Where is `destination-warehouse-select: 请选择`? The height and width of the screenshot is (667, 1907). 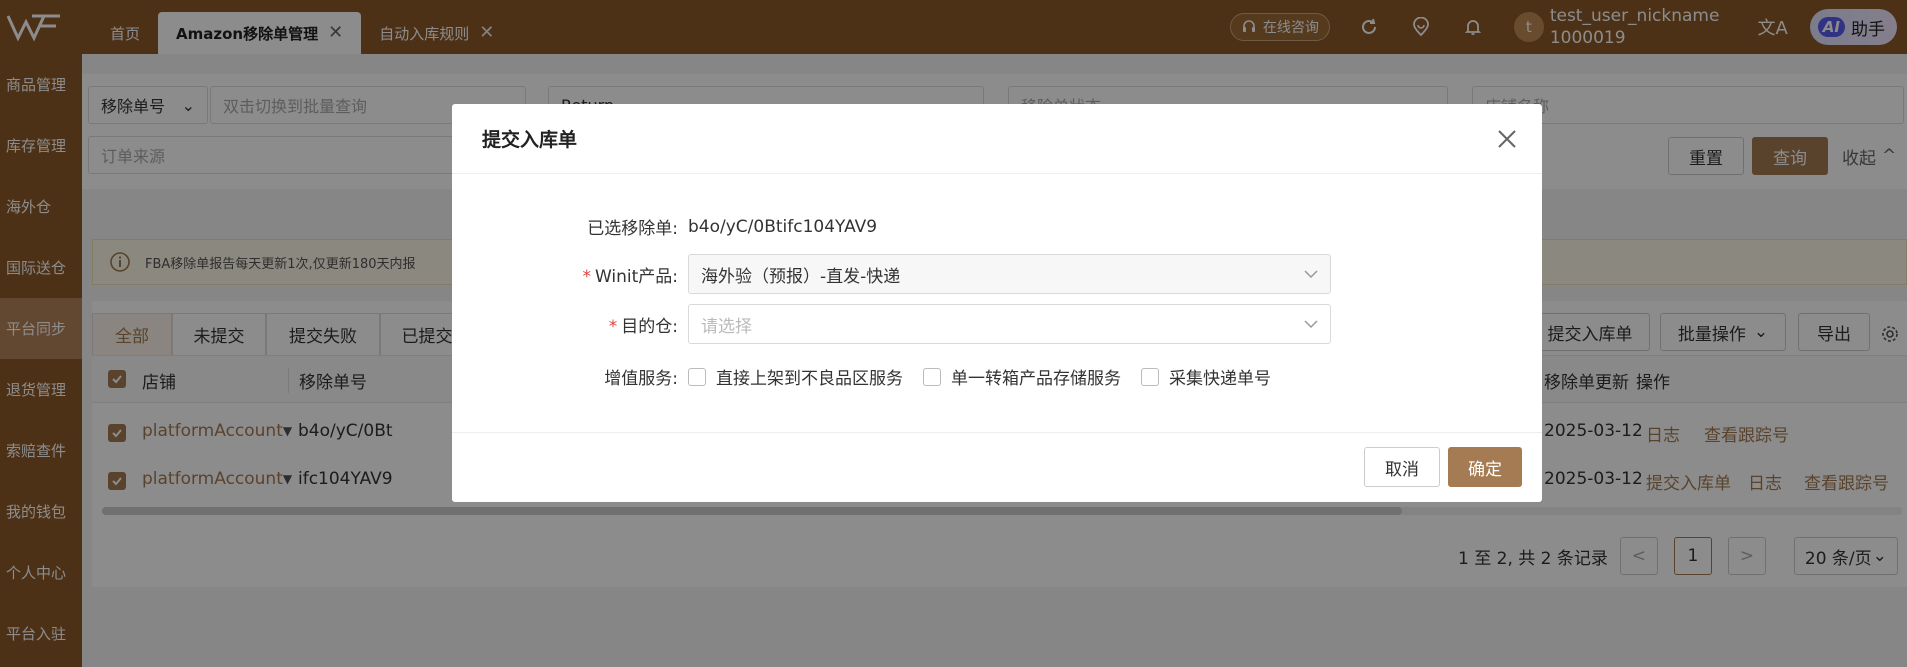 destination-warehouse-select: 请选择 is located at coordinates (1009, 324).